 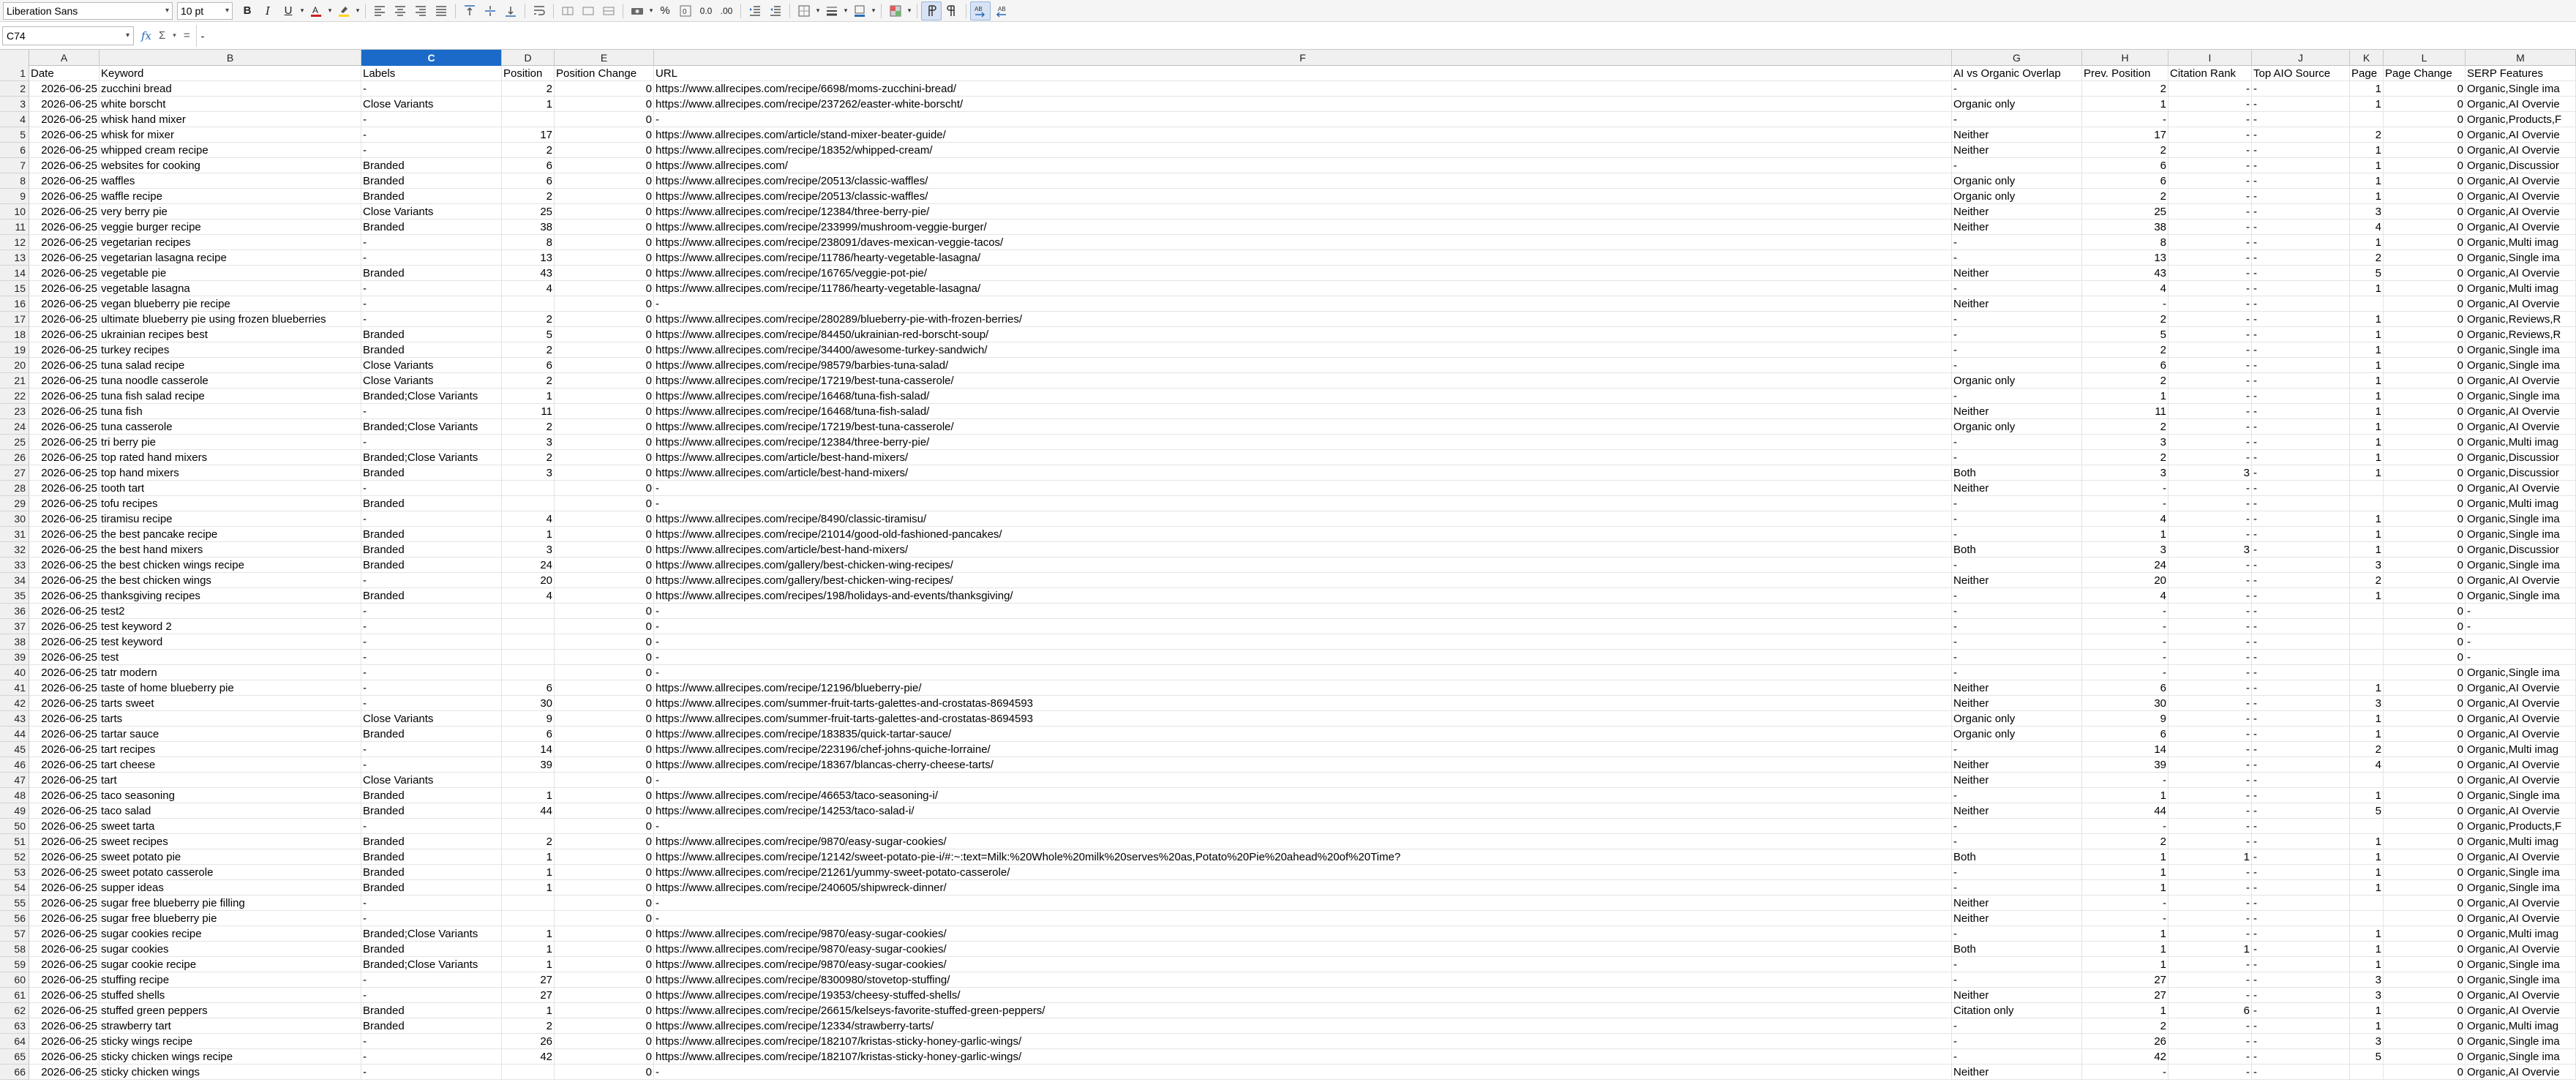 I want to click on row-header: 25, so click(x=15, y=442).